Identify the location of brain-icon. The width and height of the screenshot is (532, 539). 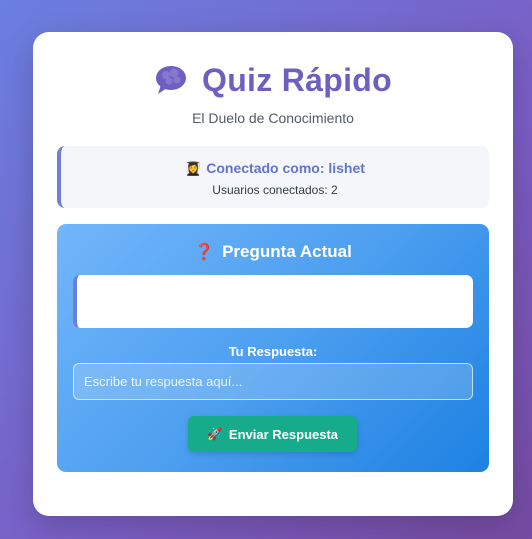
(171, 80).